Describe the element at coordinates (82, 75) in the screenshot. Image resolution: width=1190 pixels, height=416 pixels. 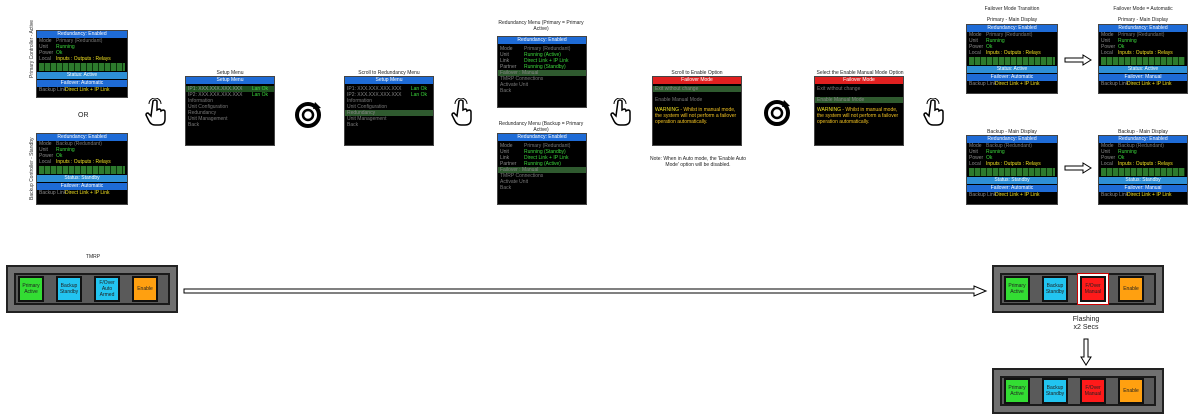
I see `status-bar: Status: Active` at that location.